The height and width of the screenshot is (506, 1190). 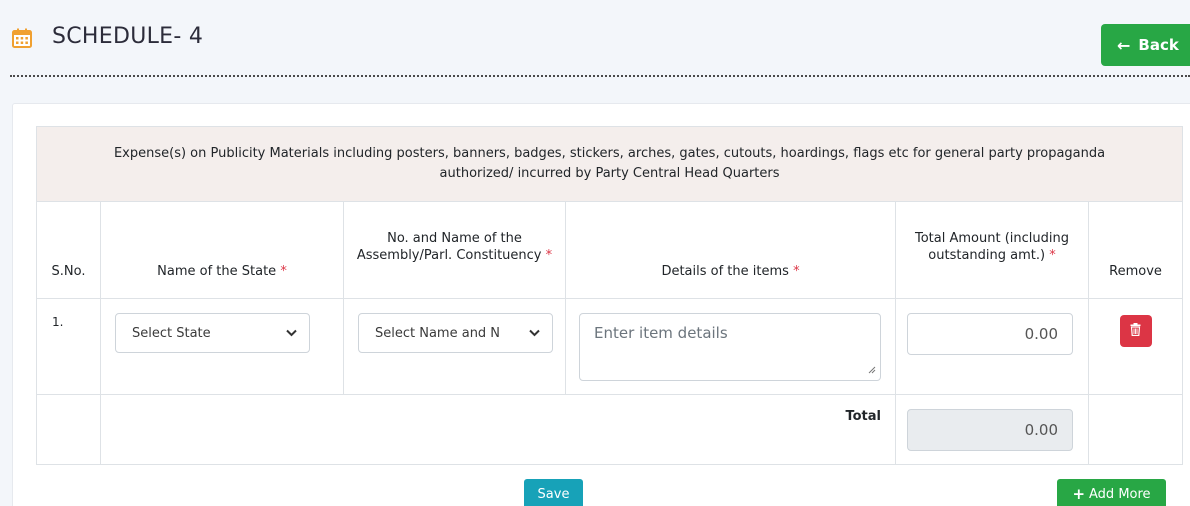 What do you see at coordinates (1079, 494) in the screenshot?
I see `plus-icon: +` at bounding box center [1079, 494].